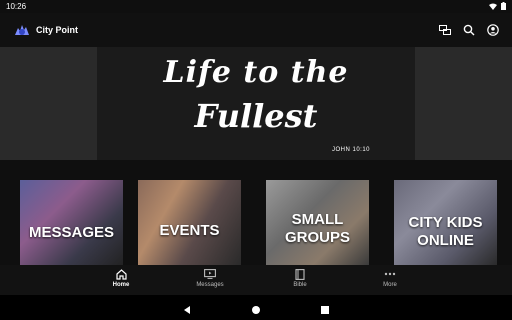 The height and width of the screenshot is (320, 512). Describe the element at coordinates (445, 231) in the screenshot. I see `card-city-kids-online-label: CITY KIDS ONLINE` at that location.